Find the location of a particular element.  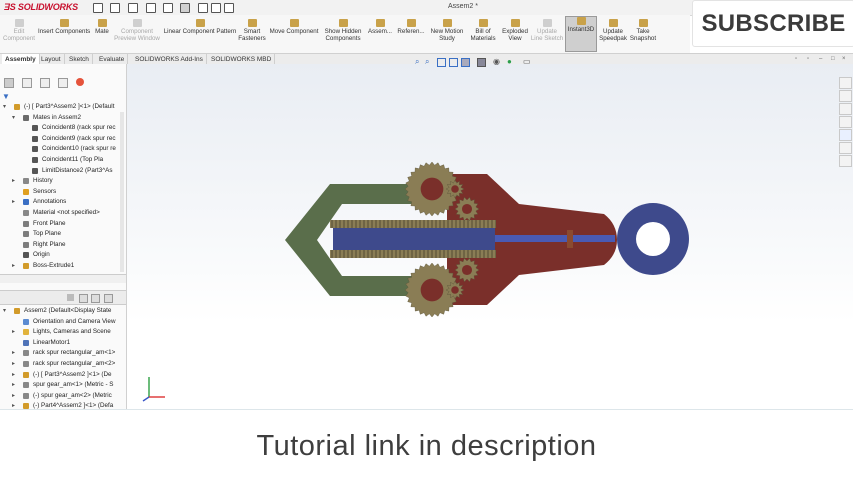

command-bill-of-materials: Bill of Materials is located at coordinates (483, 30).